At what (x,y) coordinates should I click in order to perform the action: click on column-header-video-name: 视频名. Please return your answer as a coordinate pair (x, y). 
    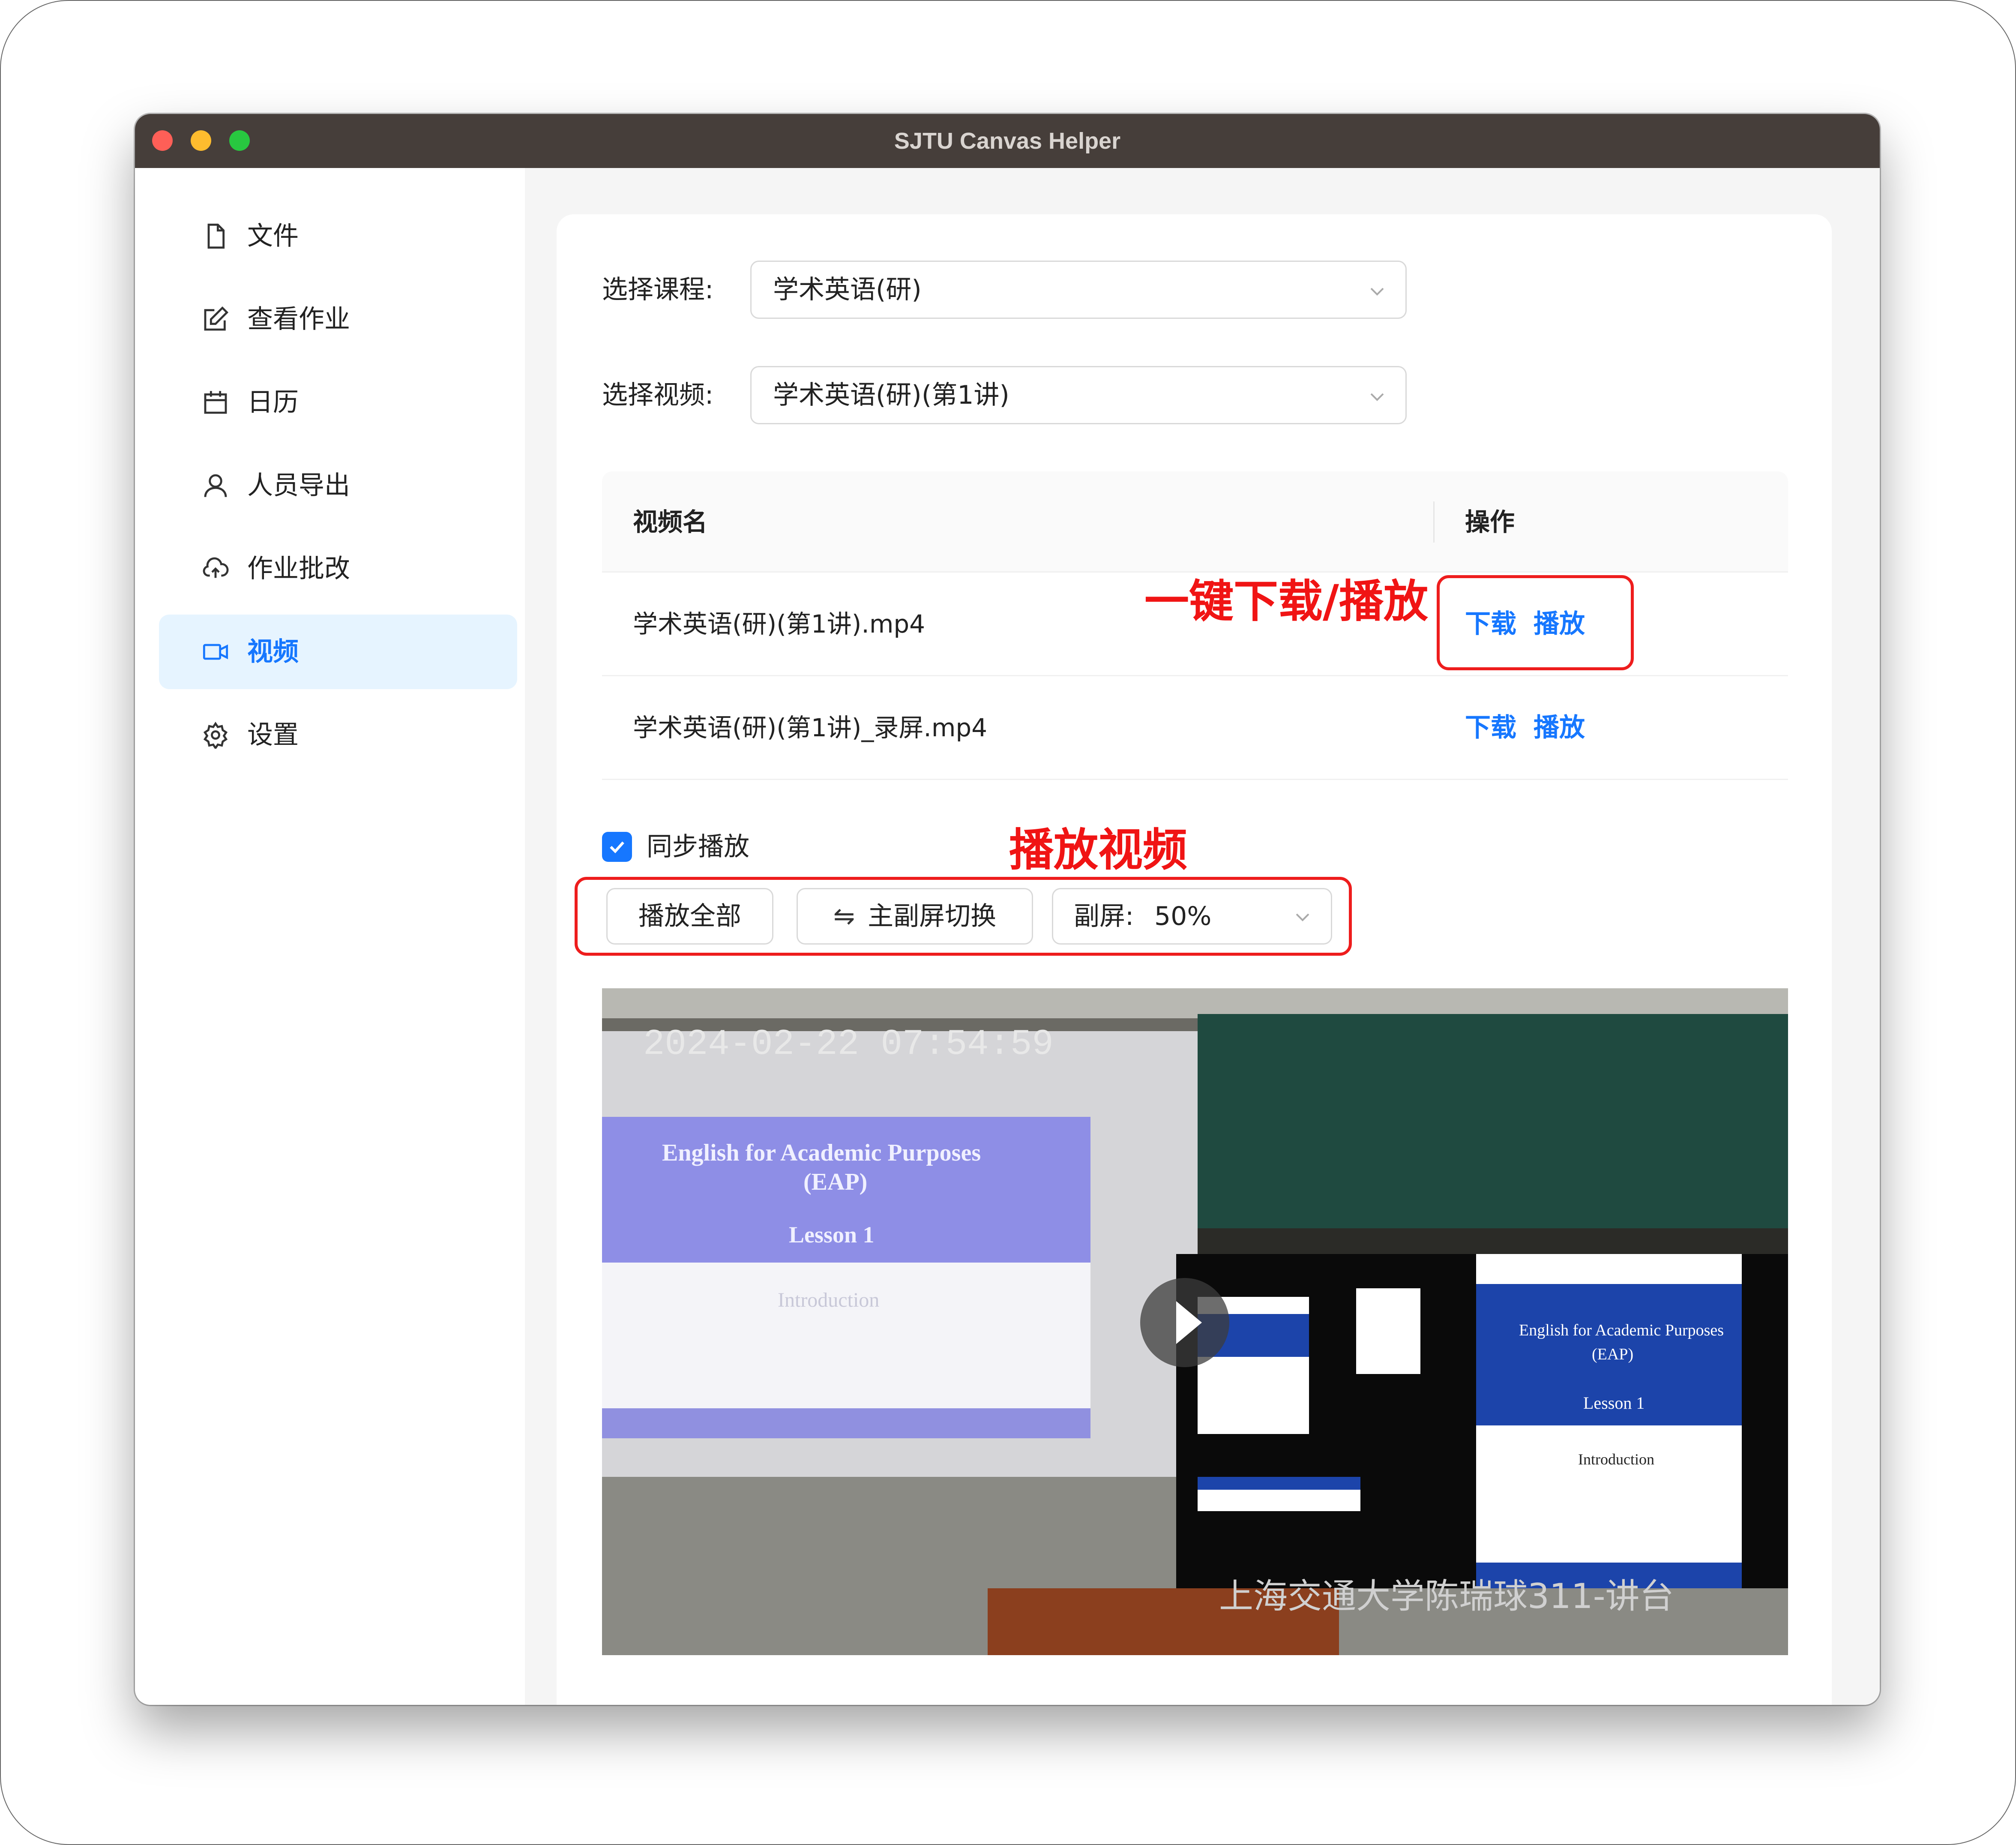
    Looking at the image, I should click on (670, 522).